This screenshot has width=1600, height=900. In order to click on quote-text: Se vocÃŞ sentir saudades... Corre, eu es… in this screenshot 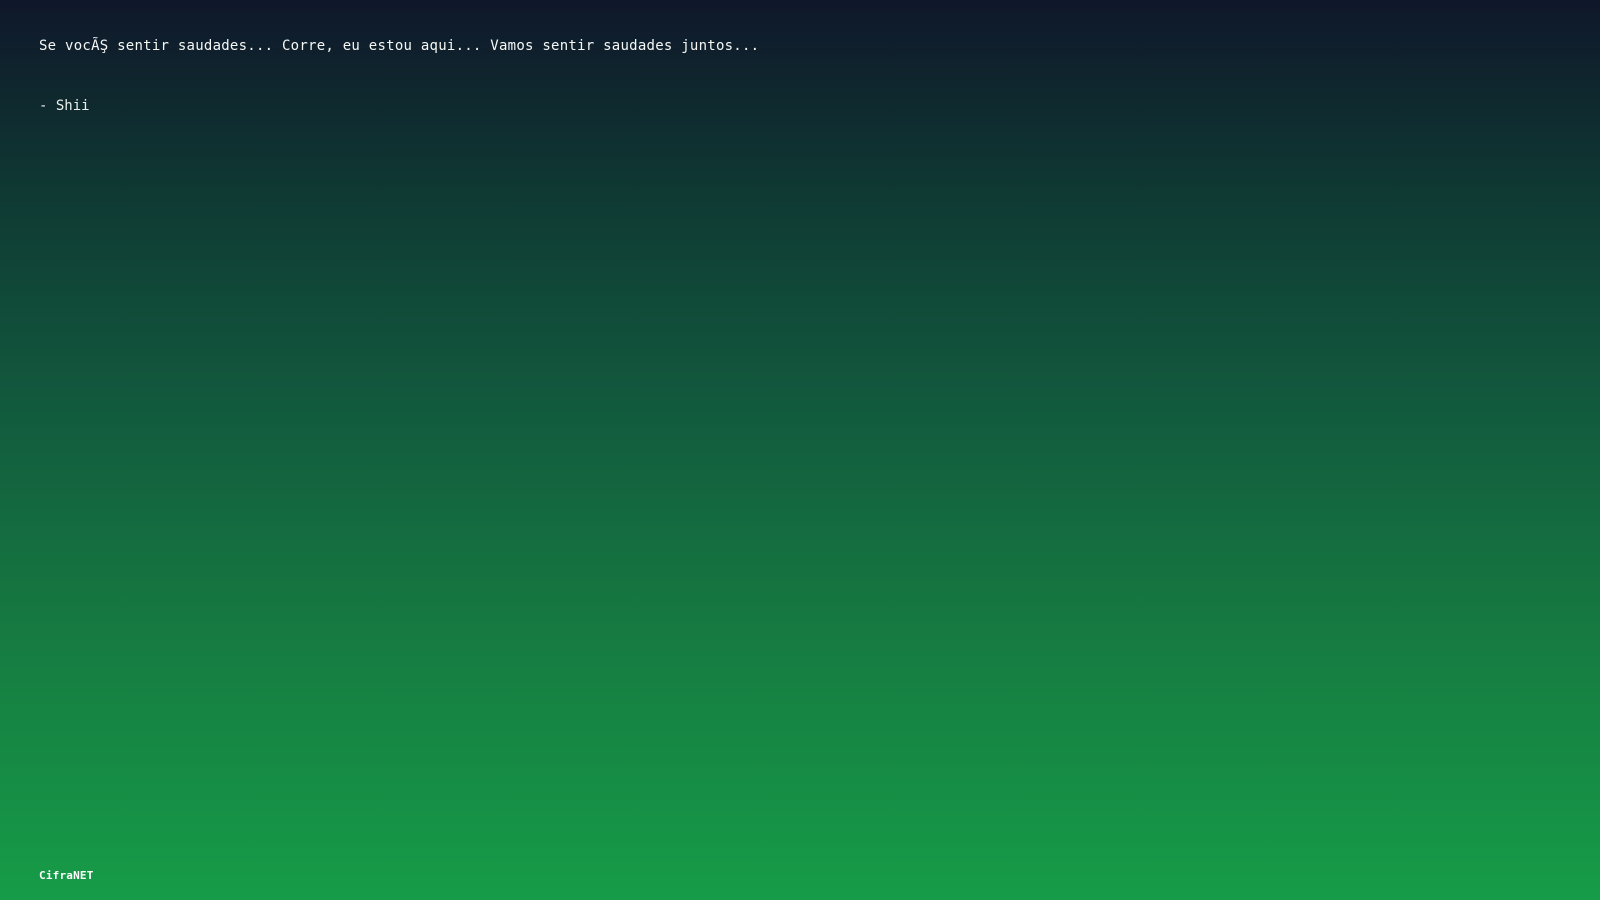, I will do `click(399, 46)`.